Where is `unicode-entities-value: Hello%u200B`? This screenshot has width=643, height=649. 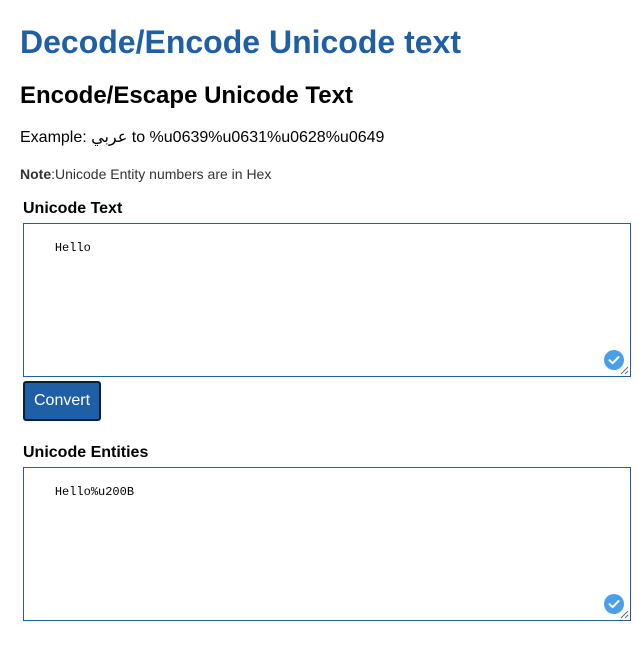
unicode-entities-value: Hello%u200B is located at coordinates (94, 492).